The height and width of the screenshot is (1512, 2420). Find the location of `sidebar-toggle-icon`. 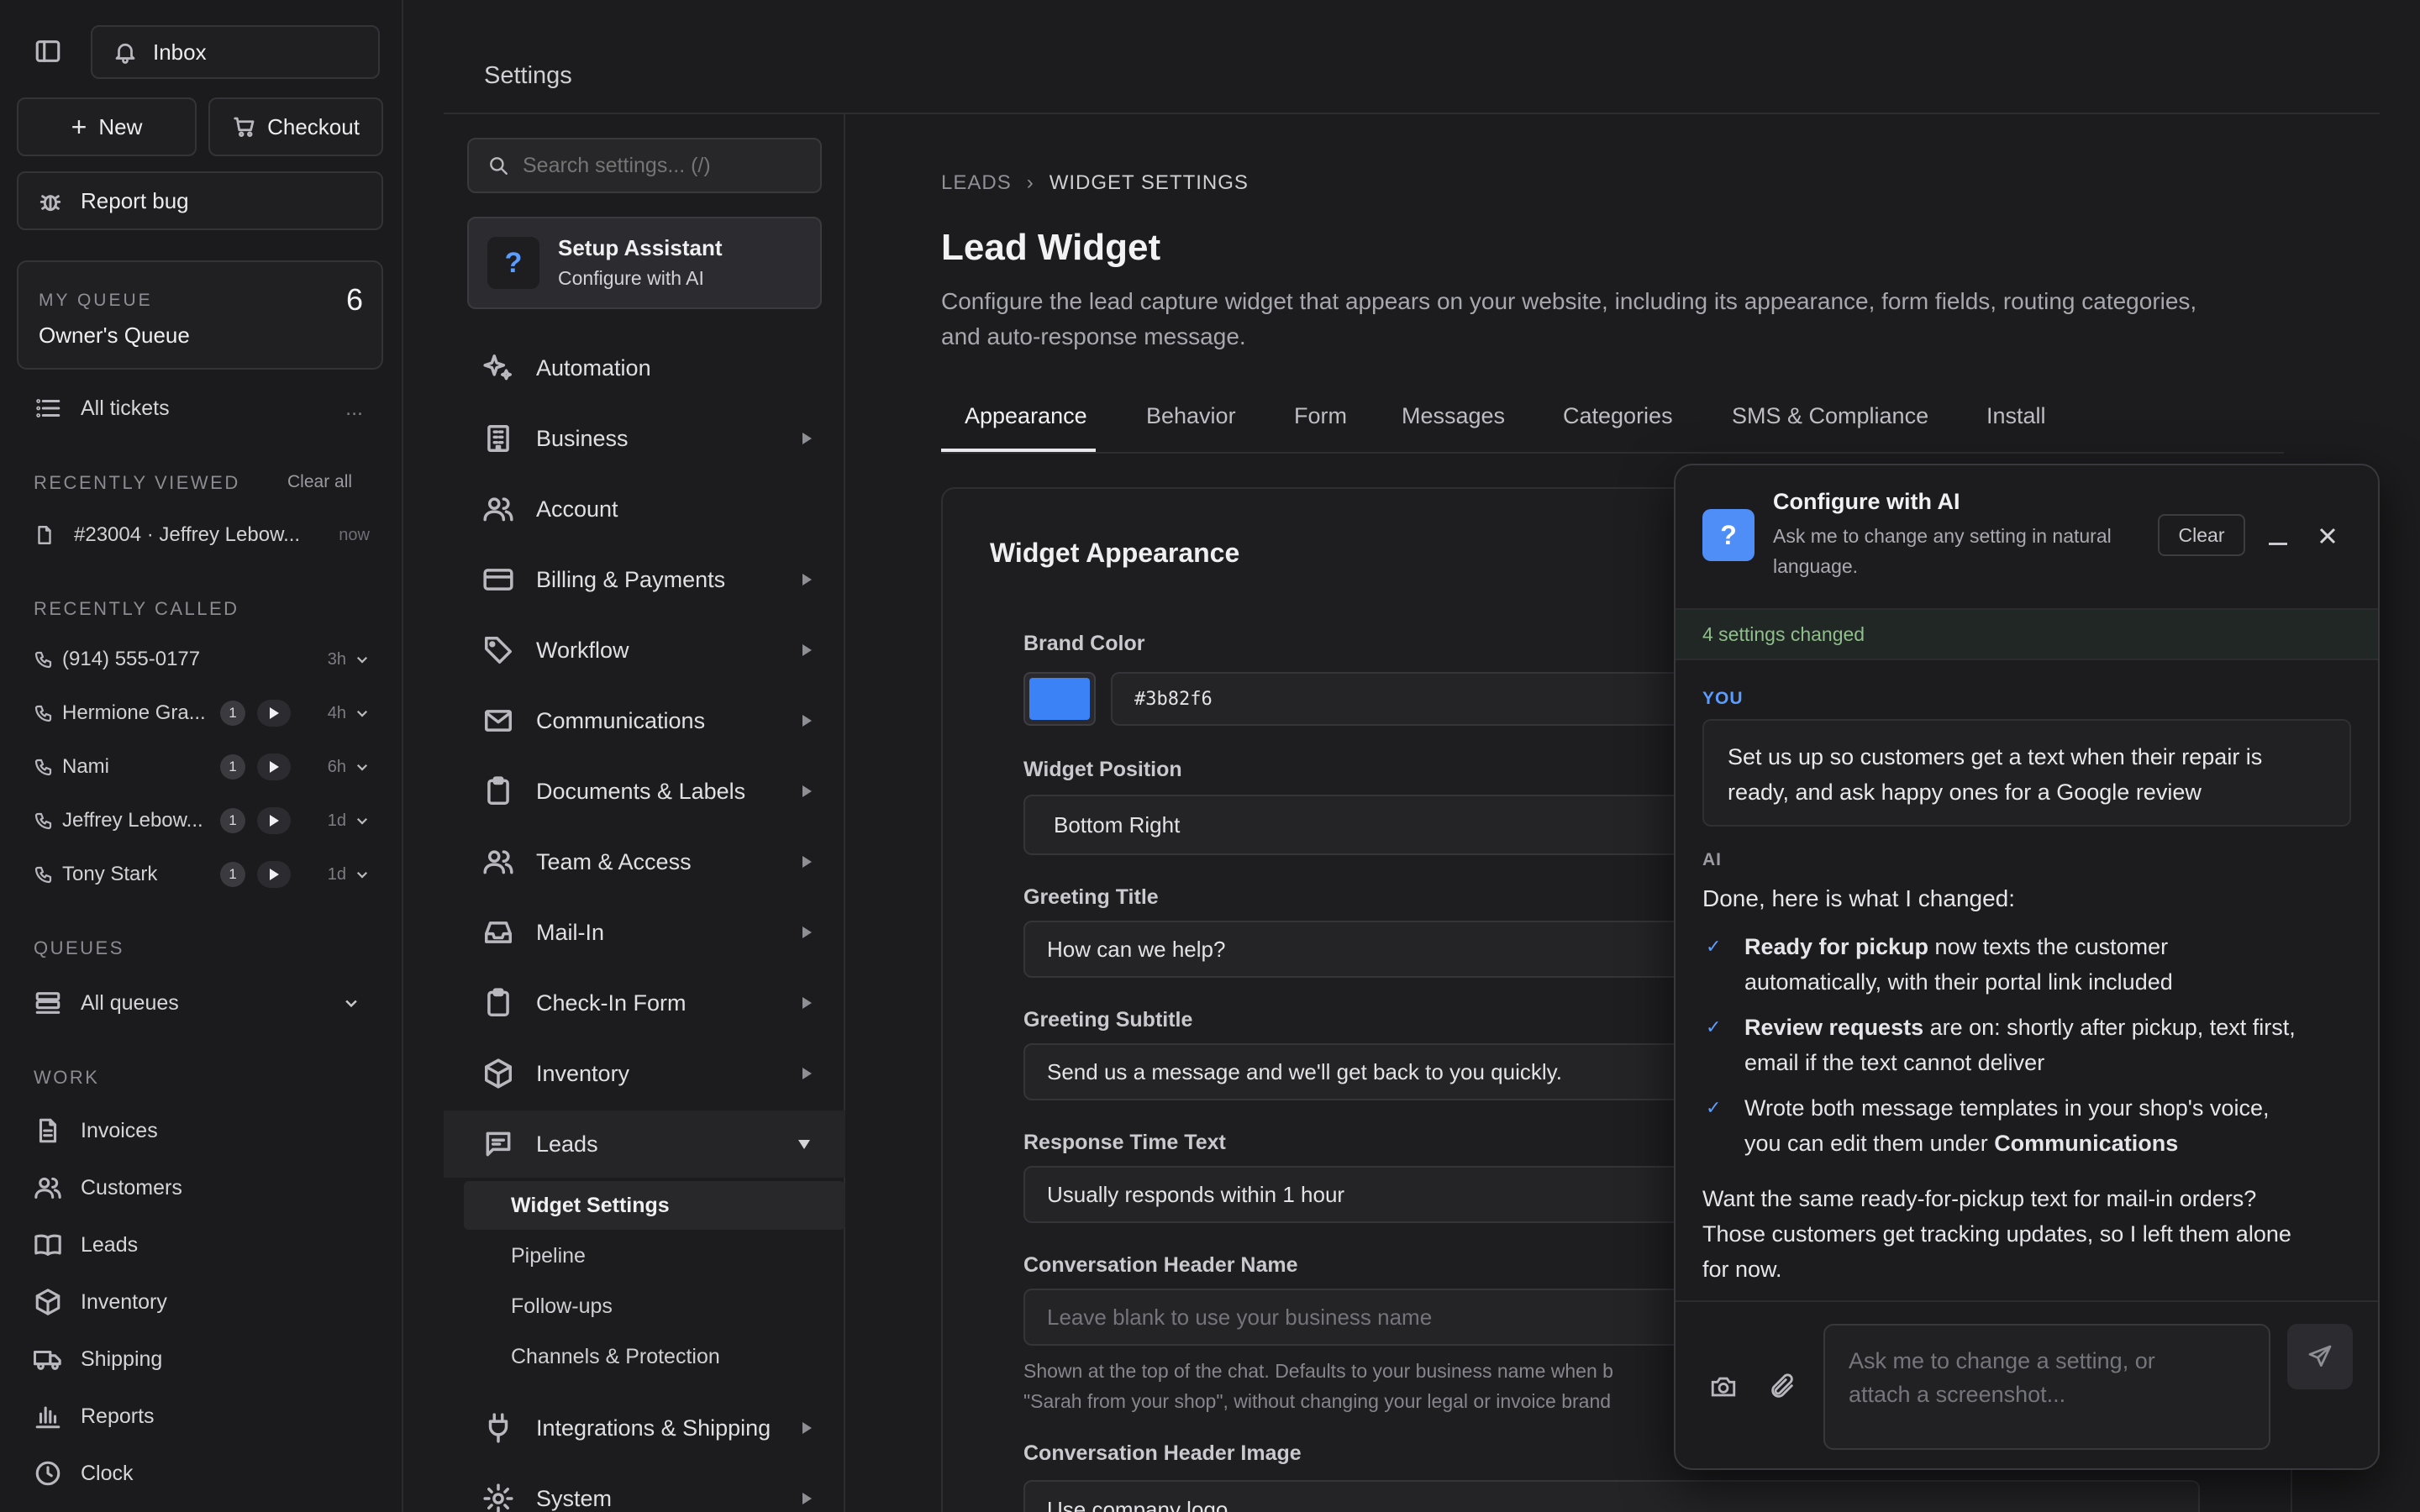

sidebar-toggle-icon is located at coordinates (48, 51).